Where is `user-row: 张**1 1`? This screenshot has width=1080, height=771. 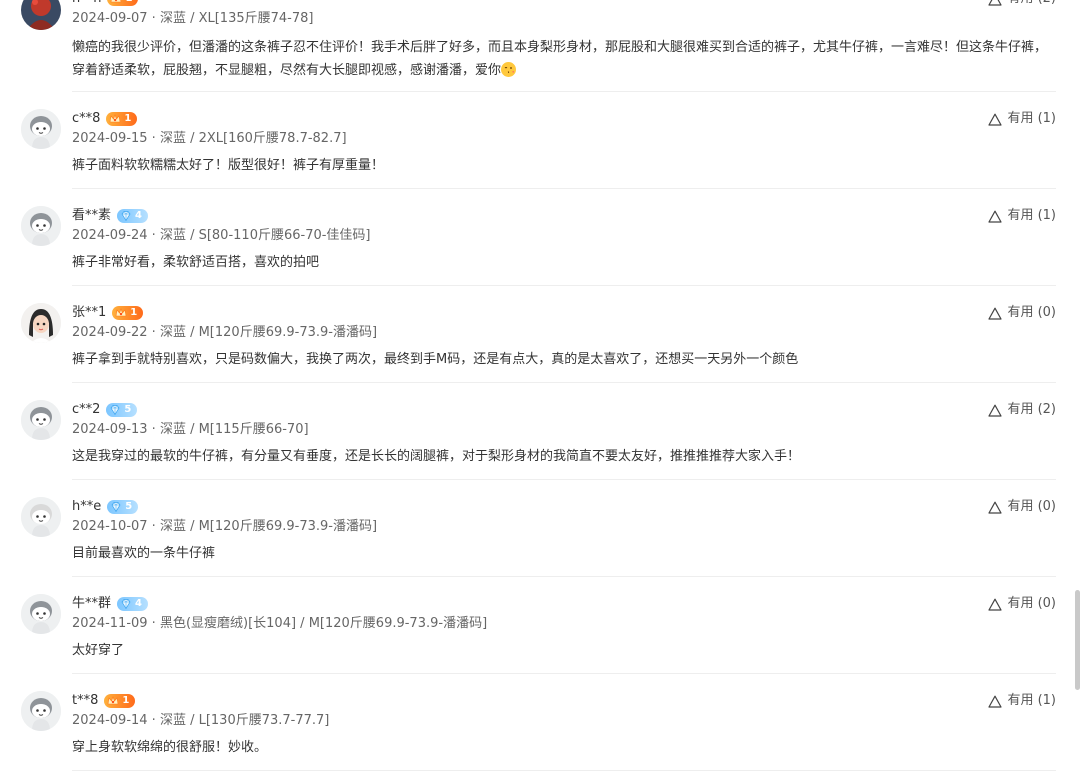
user-row: 张**1 1 is located at coordinates (108, 313).